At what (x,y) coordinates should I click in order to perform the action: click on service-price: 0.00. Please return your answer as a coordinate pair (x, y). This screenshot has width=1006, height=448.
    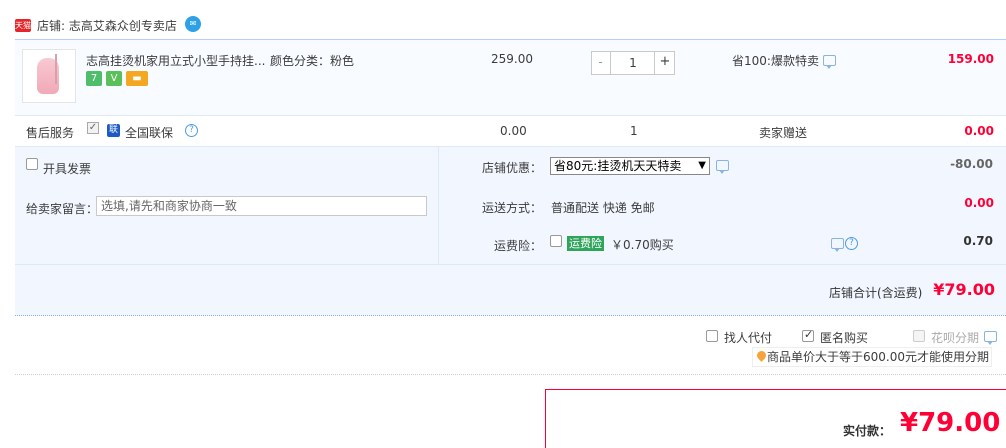
    Looking at the image, I should click on (513, 131).